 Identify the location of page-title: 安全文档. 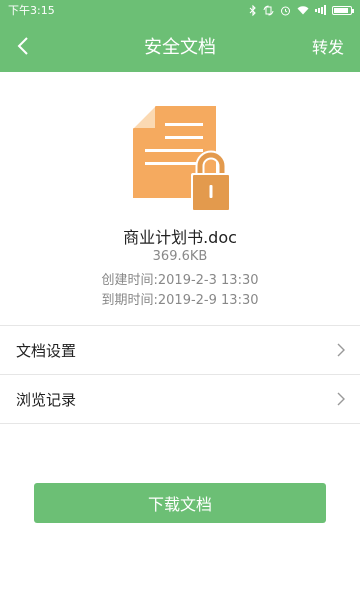
(180, 47).